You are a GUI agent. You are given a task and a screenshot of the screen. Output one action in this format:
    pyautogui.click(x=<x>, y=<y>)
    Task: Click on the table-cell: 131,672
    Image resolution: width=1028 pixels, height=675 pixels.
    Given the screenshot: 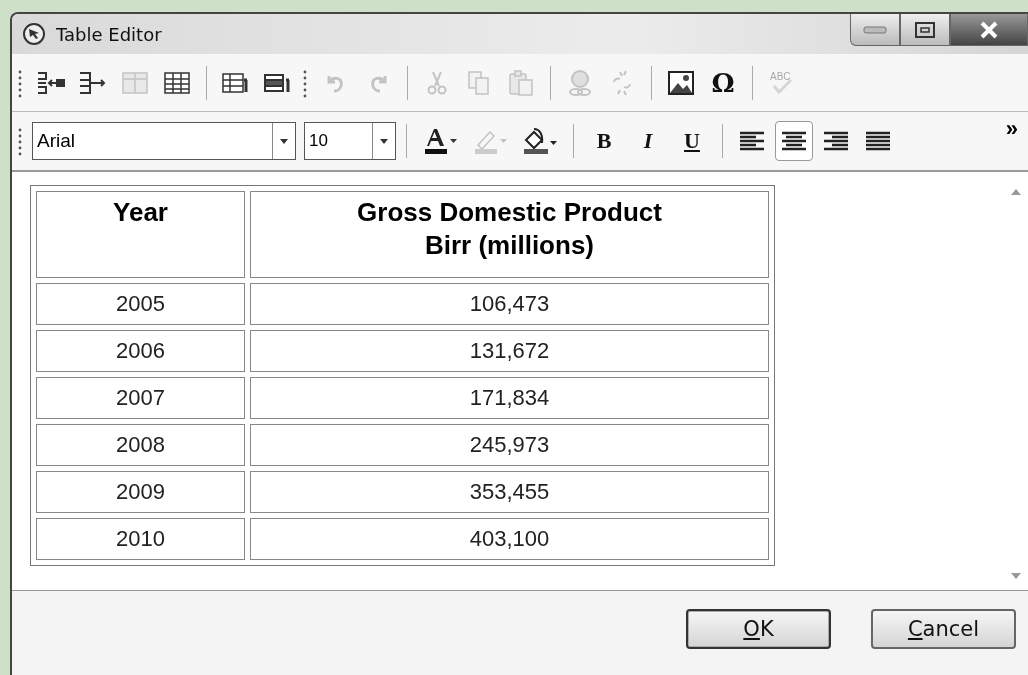 What is the action you would take?
    pyautogui.click(x=509, y=351)
    